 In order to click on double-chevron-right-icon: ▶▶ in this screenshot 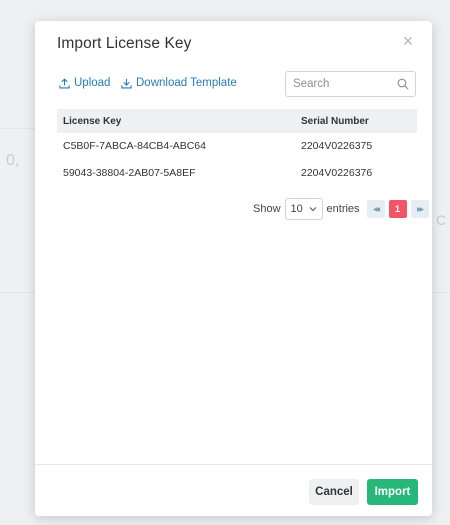, I will do `click(420, 209)`.